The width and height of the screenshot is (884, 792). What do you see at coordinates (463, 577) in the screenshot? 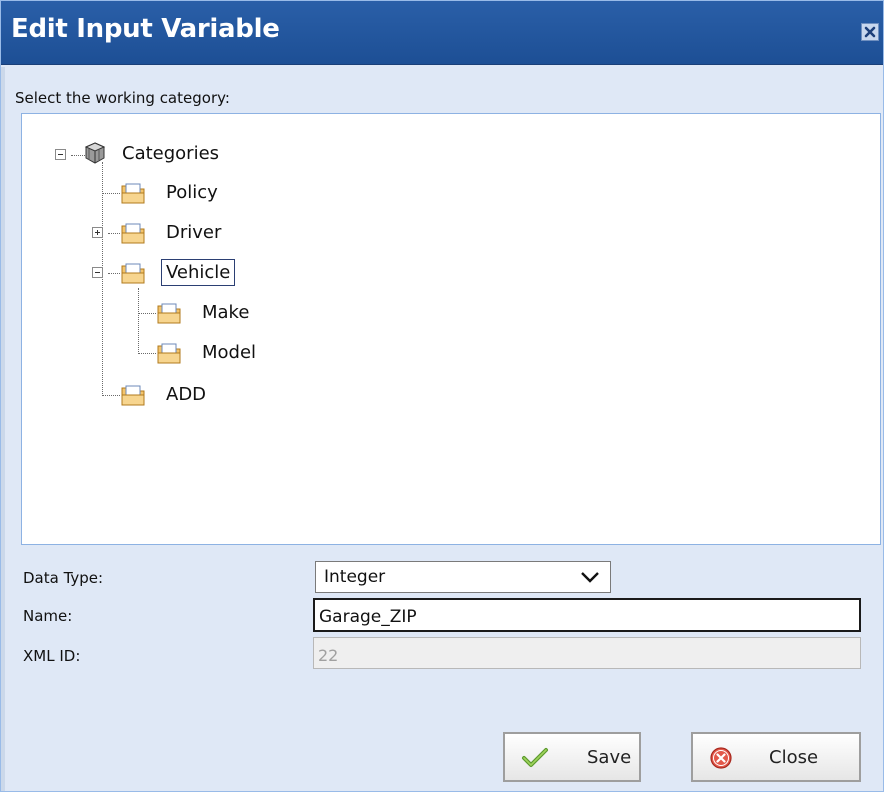
I see `data-type-select: Integer` at bounding box center [463, 577].